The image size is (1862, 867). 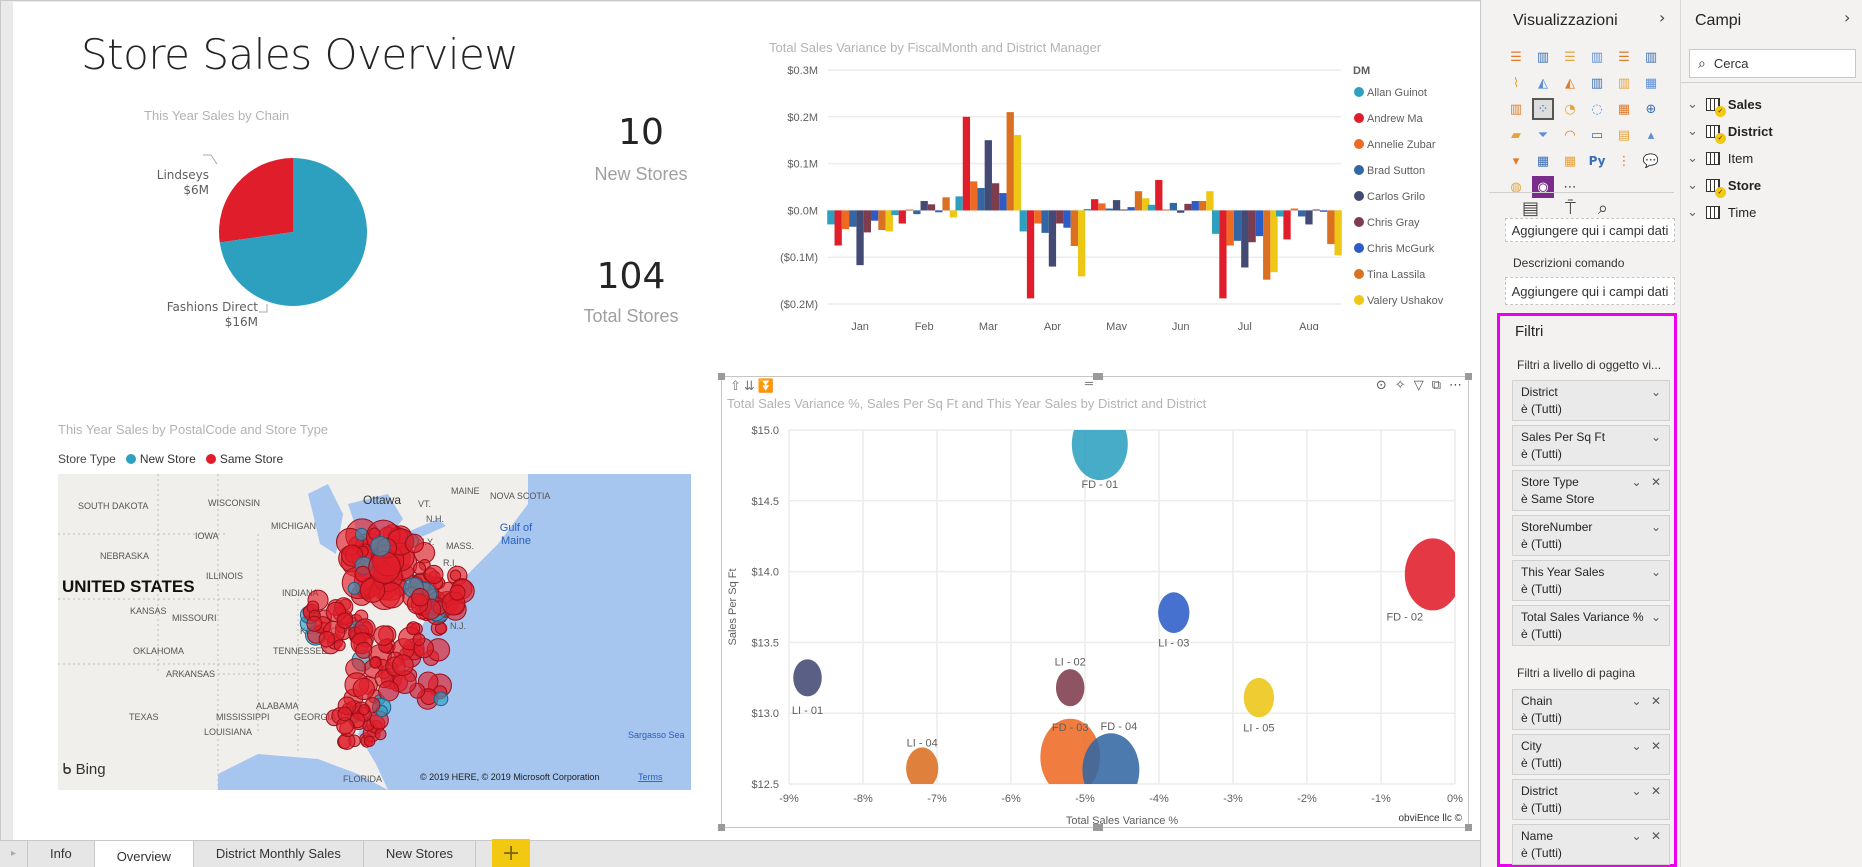 I want to click on 100-stacked-column-icon: ▥, so click(x=1651, y=57).